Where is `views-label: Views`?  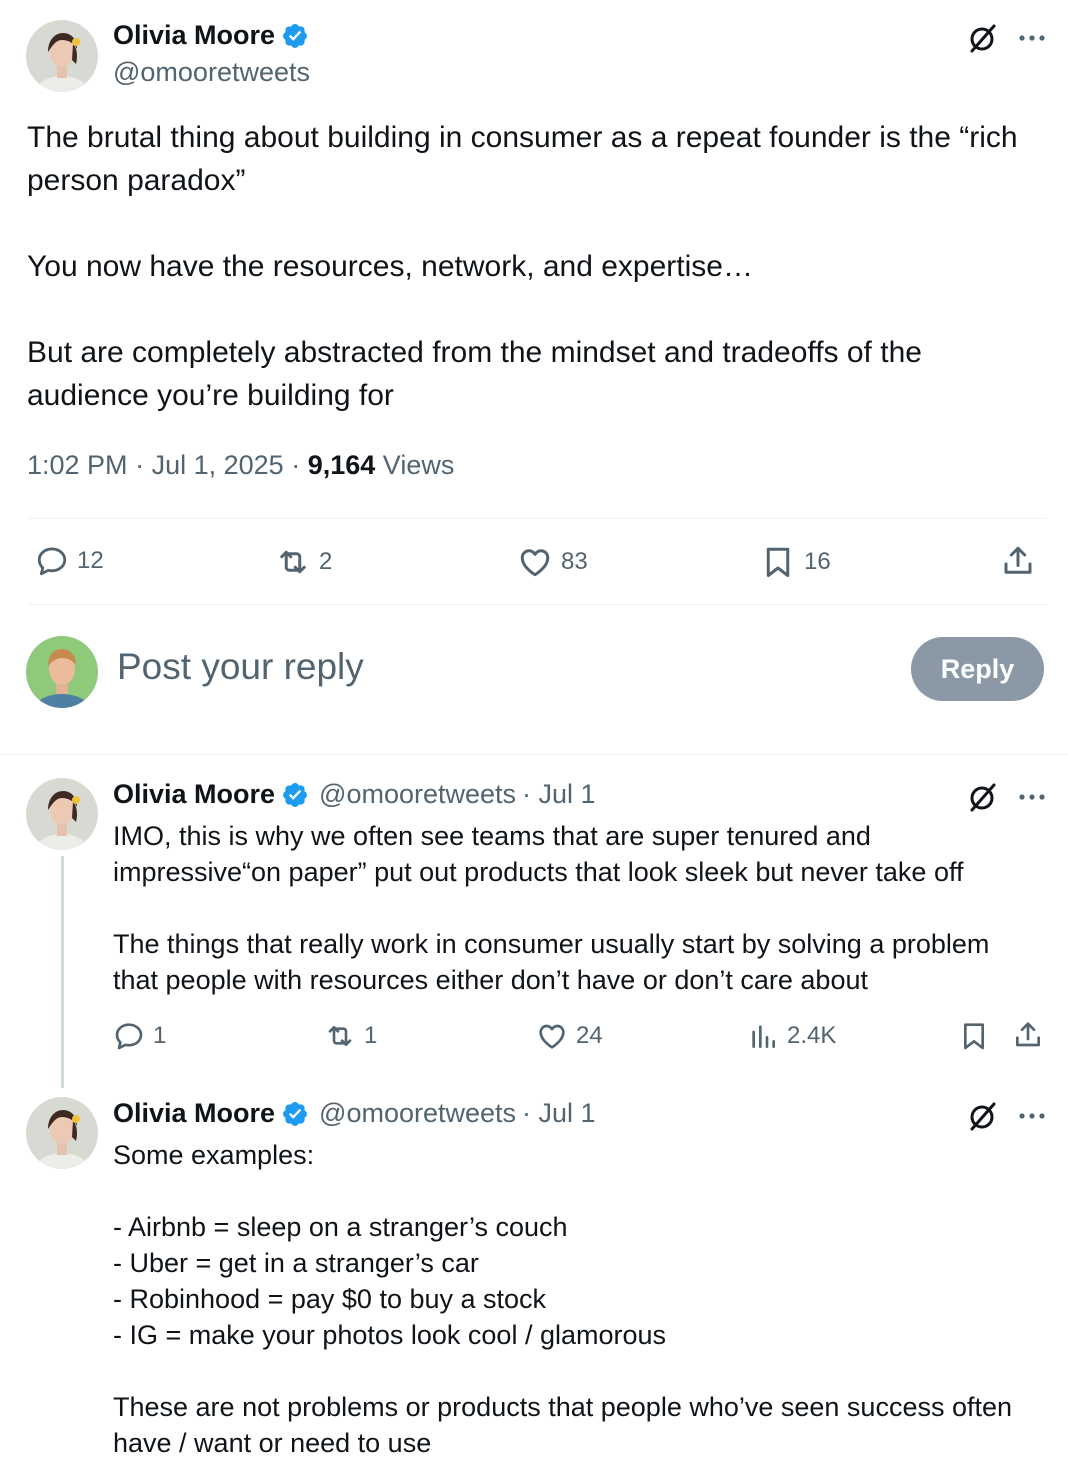 views-label: Views is located at coordinates (418, 465).